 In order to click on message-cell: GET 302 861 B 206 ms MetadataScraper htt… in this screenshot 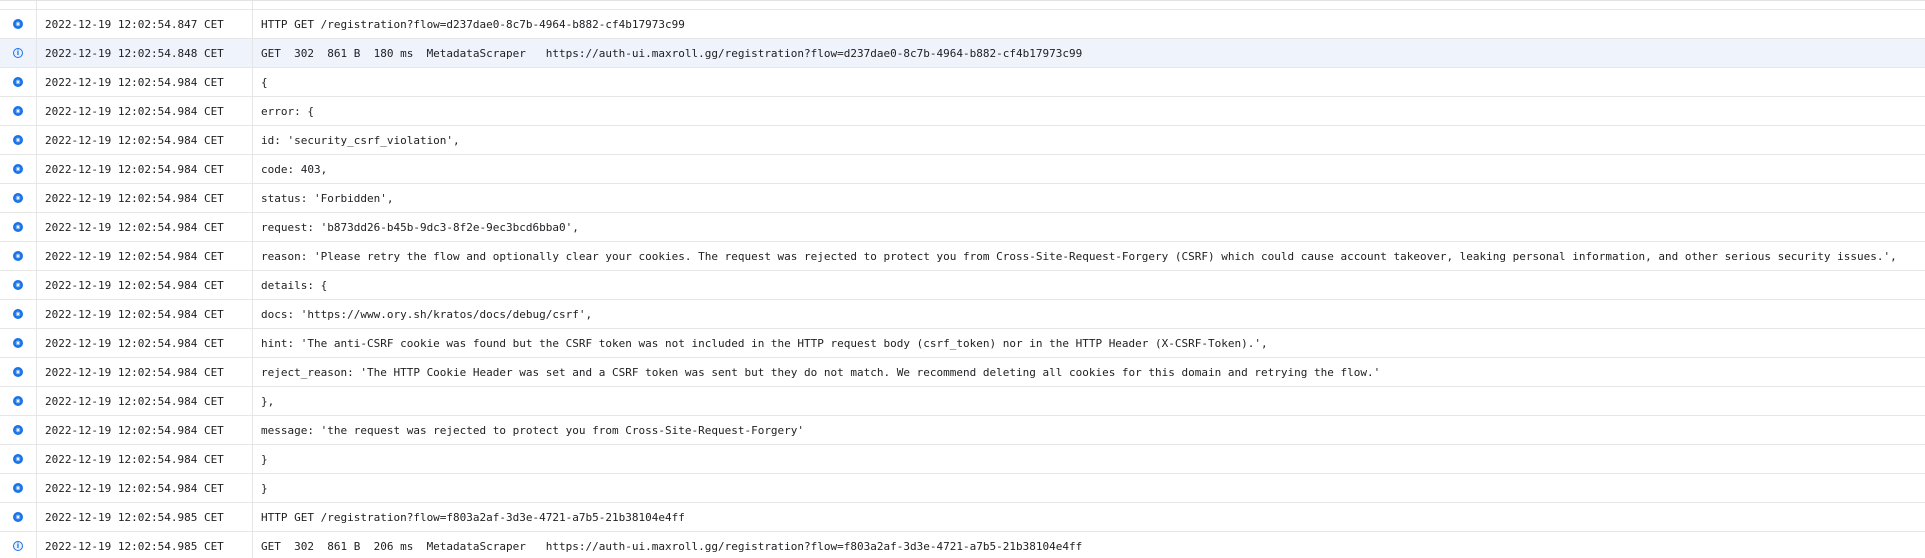, I will do `click(1089, 545)`.